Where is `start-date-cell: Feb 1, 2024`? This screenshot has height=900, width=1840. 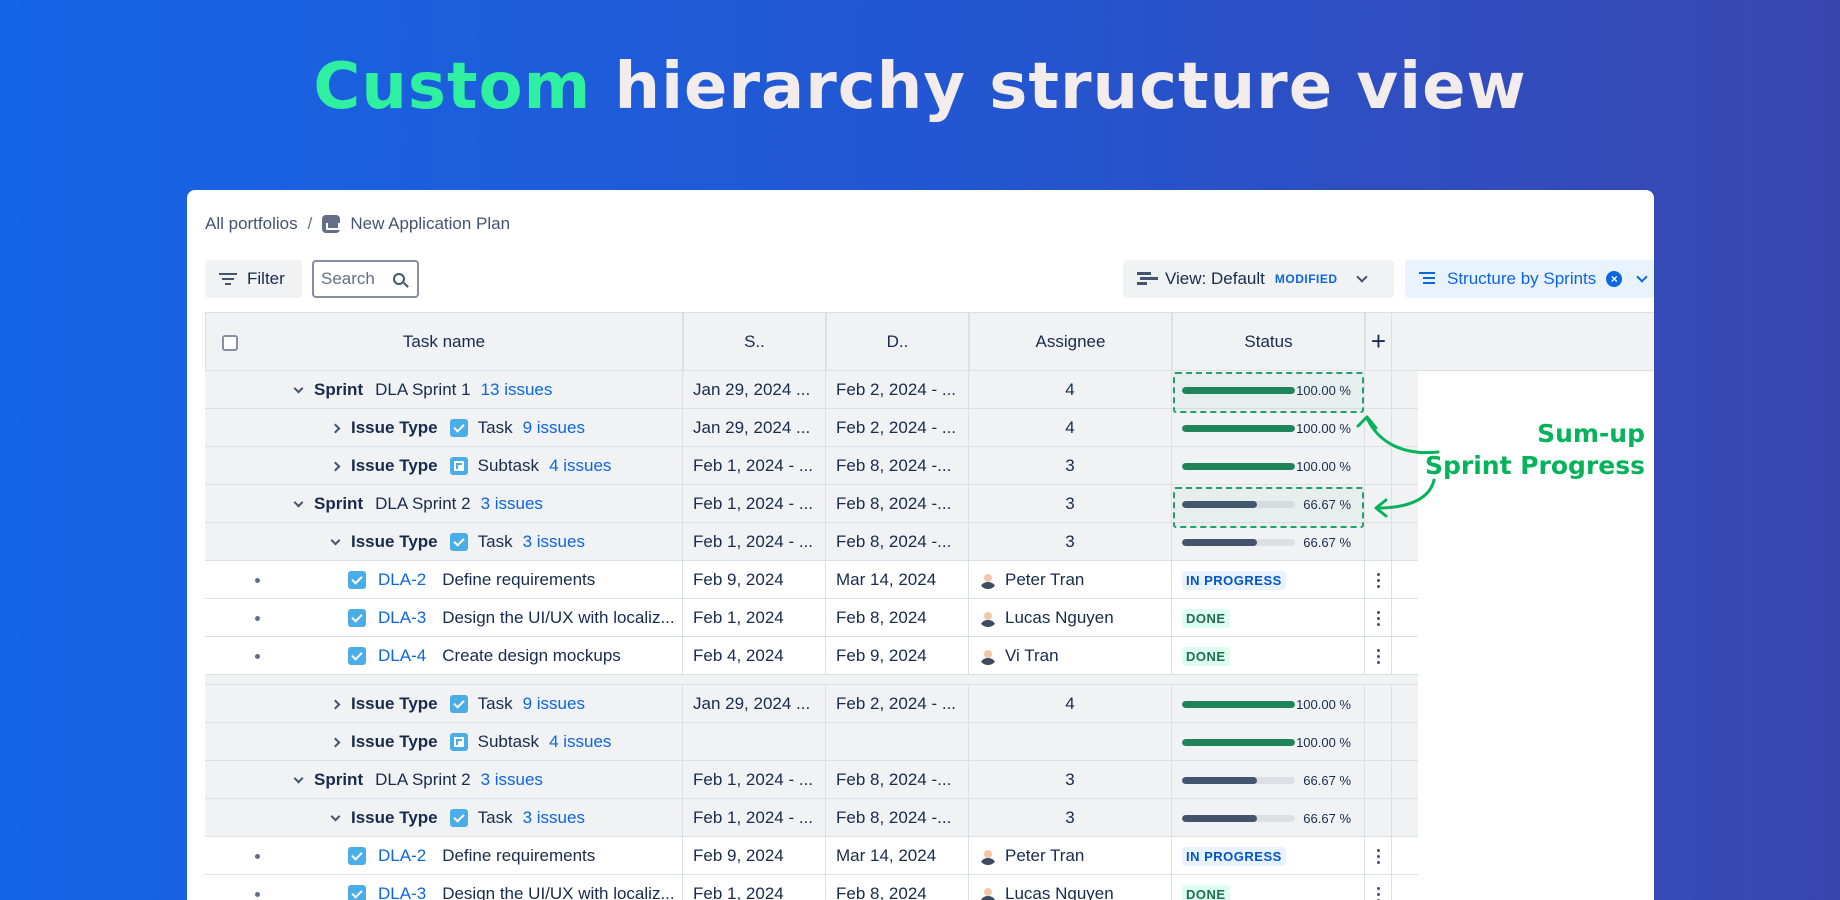
start-date-cell: Feb 1, 2024 is located at coordinates (754, 887).